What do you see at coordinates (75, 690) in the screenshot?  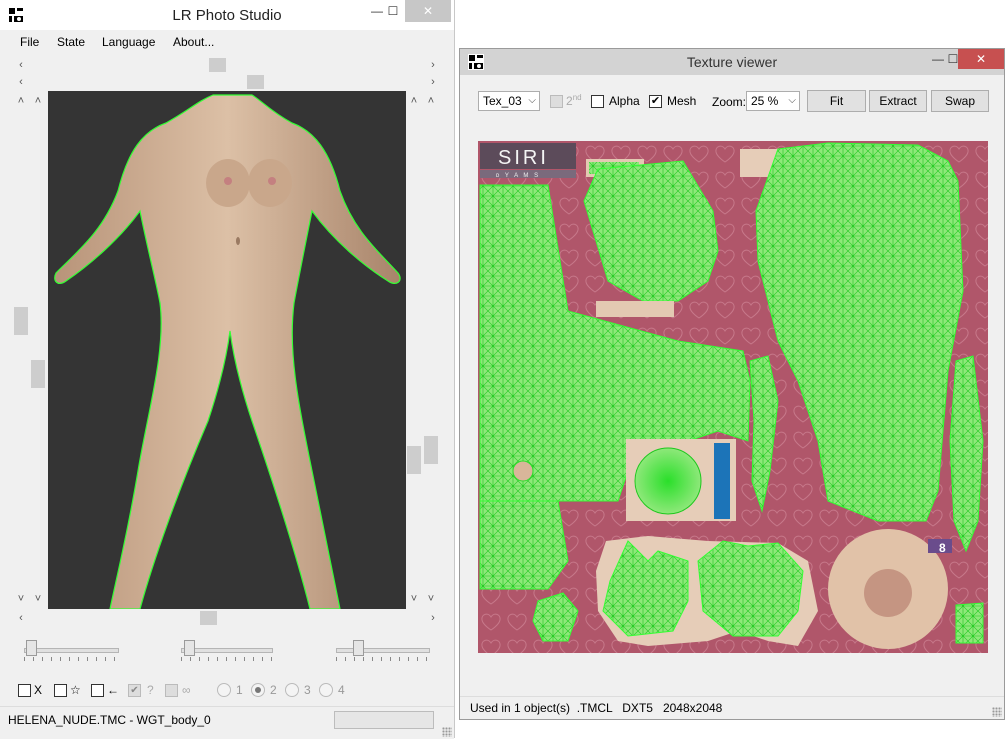 I see `star-icon: ☆` at bounding box center [75, 690].